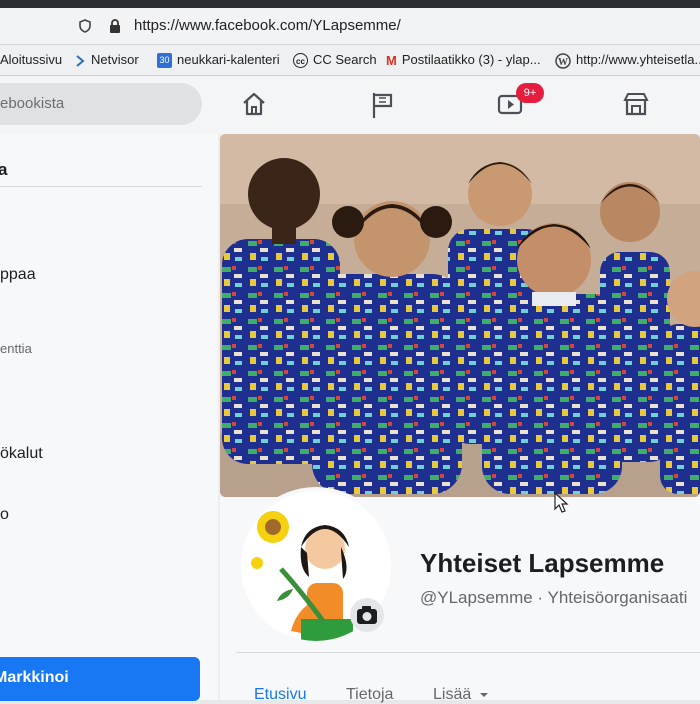  Describe the element at coordinates (461, 695) in the screenshot. I see `tab-lisaa: Lisää` at that location.